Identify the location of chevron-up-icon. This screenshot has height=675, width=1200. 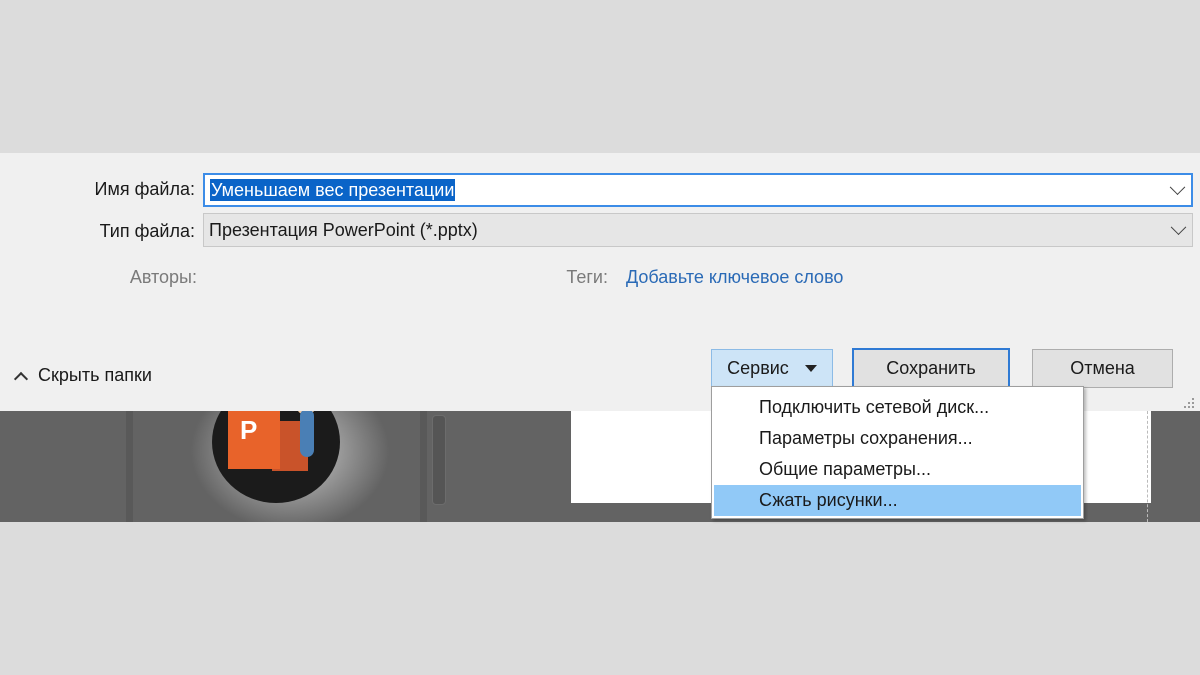
(21, 378).